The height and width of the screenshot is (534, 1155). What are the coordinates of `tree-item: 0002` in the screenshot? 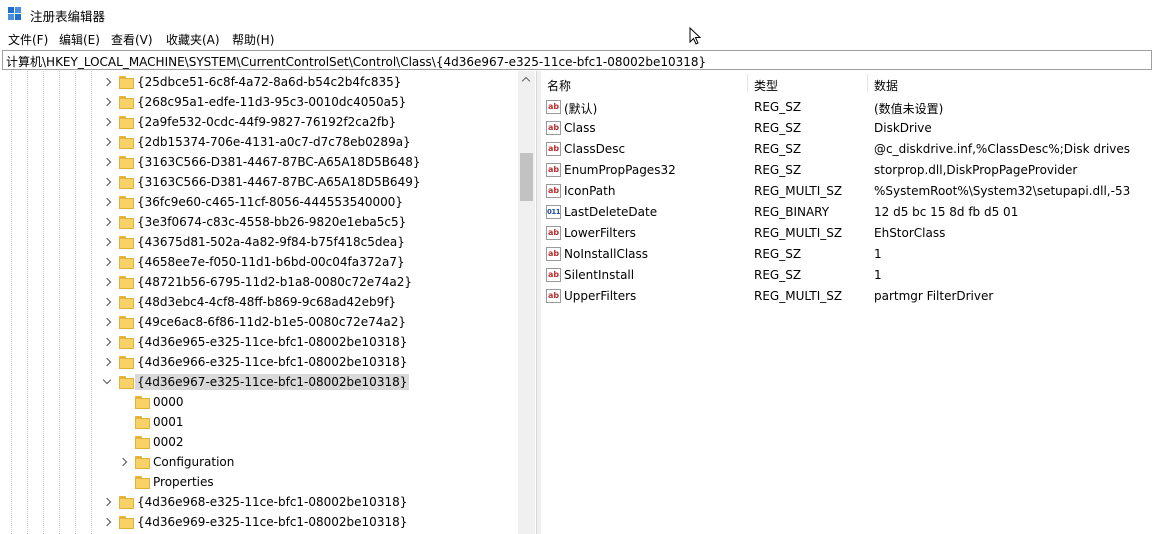 It's located at (259, 443).